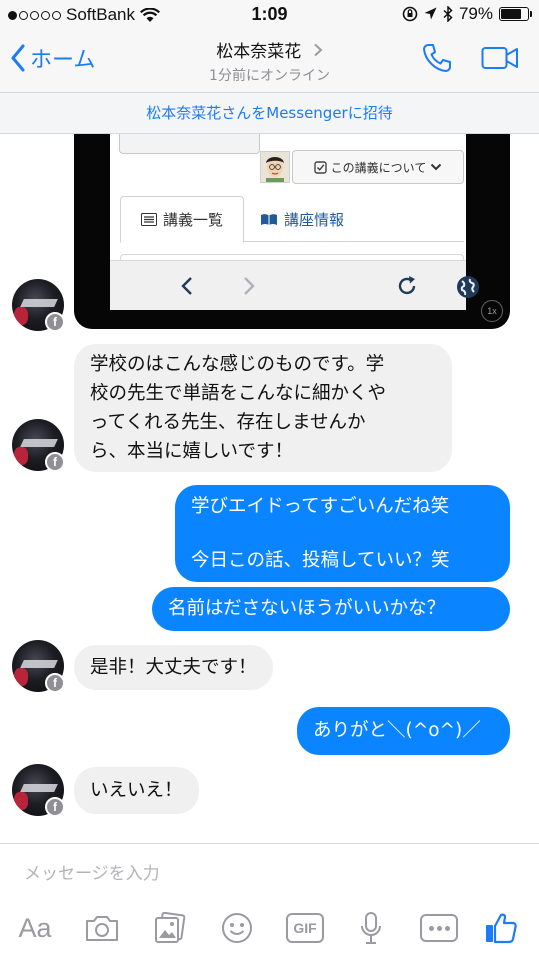  Describe the element at coordinates (410, 14) in the screenshot. I see `orientation-lock-icon` at that location.